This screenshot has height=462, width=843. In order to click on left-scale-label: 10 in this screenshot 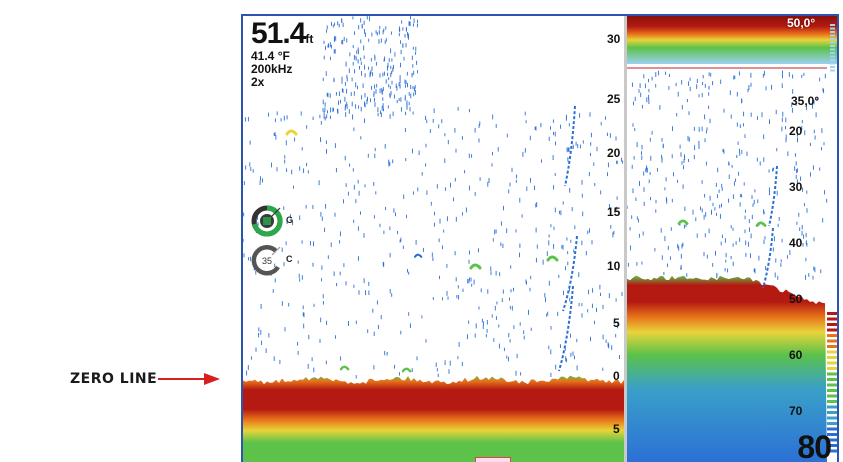, I will do `click(614, 266)`.